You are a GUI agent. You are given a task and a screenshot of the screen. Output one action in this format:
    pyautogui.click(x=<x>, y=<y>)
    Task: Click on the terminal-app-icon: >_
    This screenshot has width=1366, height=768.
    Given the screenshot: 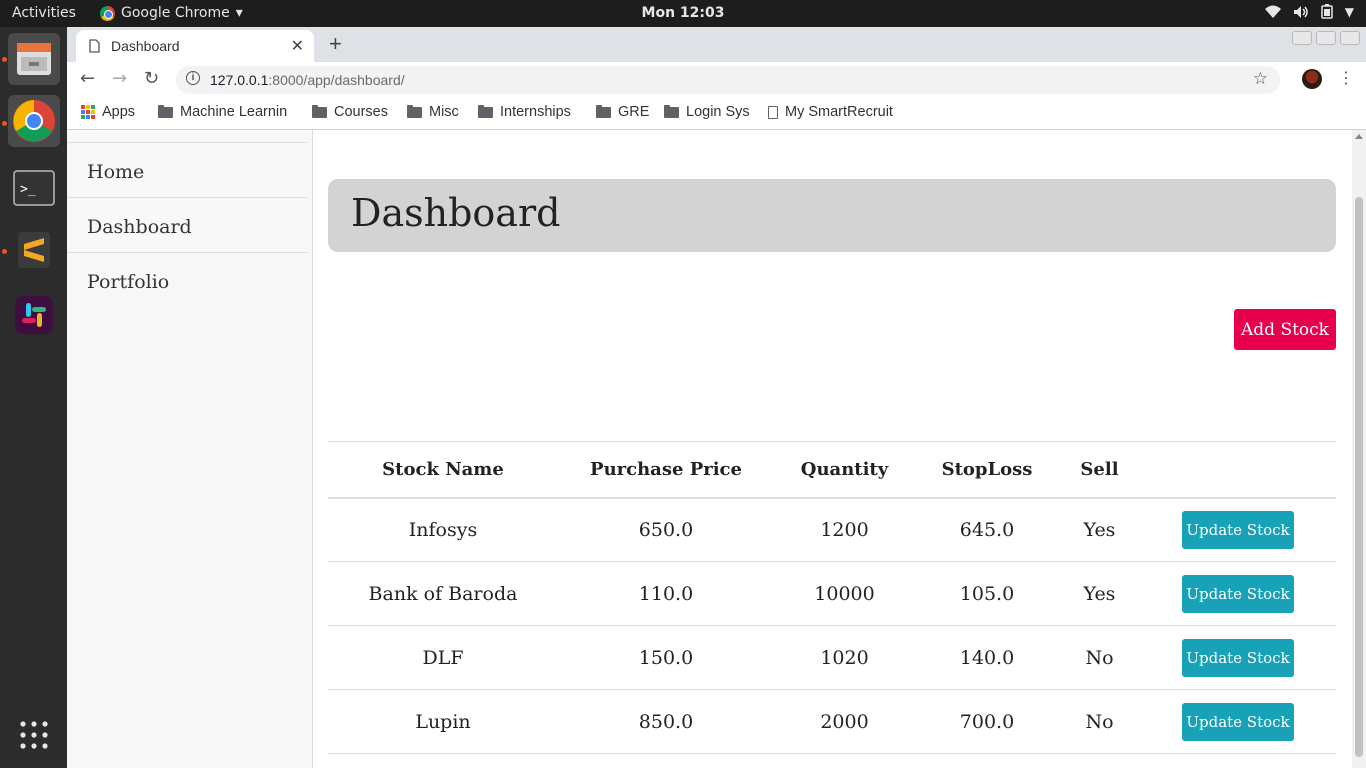 What is the action you would take?
    pyautogui.click(x=34, y=189)
    